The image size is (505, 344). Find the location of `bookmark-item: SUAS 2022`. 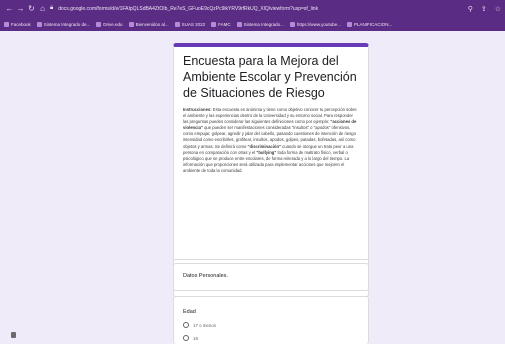

bookmark-item: SUAS 2022 is located at coordinates (189, 24).